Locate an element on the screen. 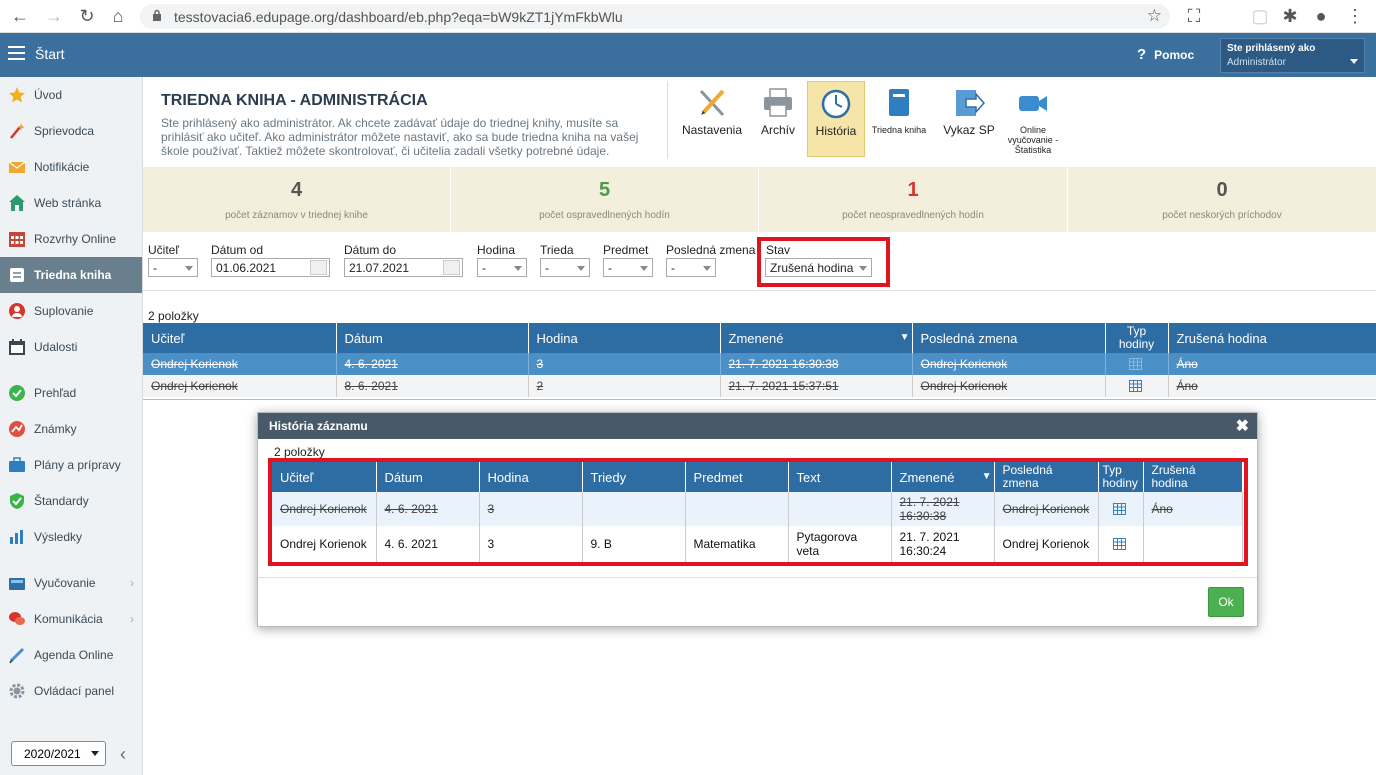 Image resolution: width=1376 pixels, height=775 pixels. hamburger-menu-icon is located at coordinates (16, 53).